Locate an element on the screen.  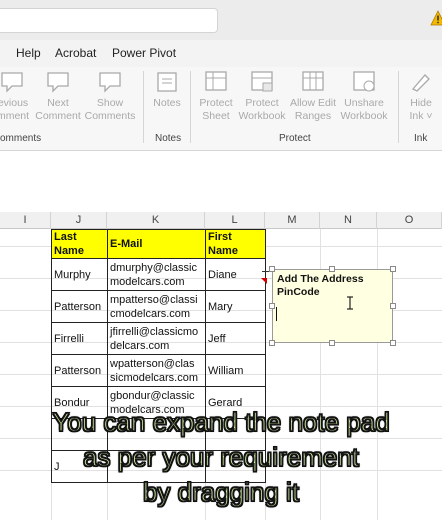
cell-email: mpatterso@classi cmodelcars.com is located at coordinates (156, 306).